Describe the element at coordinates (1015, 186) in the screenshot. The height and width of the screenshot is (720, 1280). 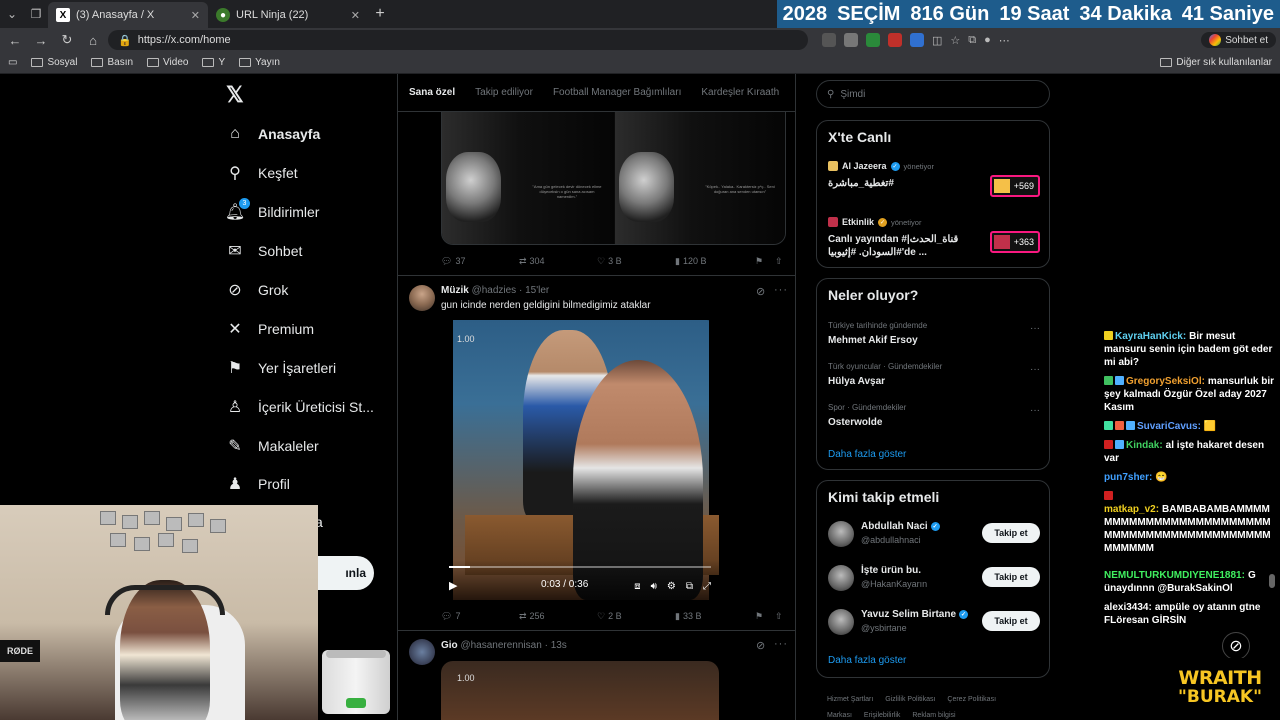
I see `live-listeners-pill: +569` at that location.